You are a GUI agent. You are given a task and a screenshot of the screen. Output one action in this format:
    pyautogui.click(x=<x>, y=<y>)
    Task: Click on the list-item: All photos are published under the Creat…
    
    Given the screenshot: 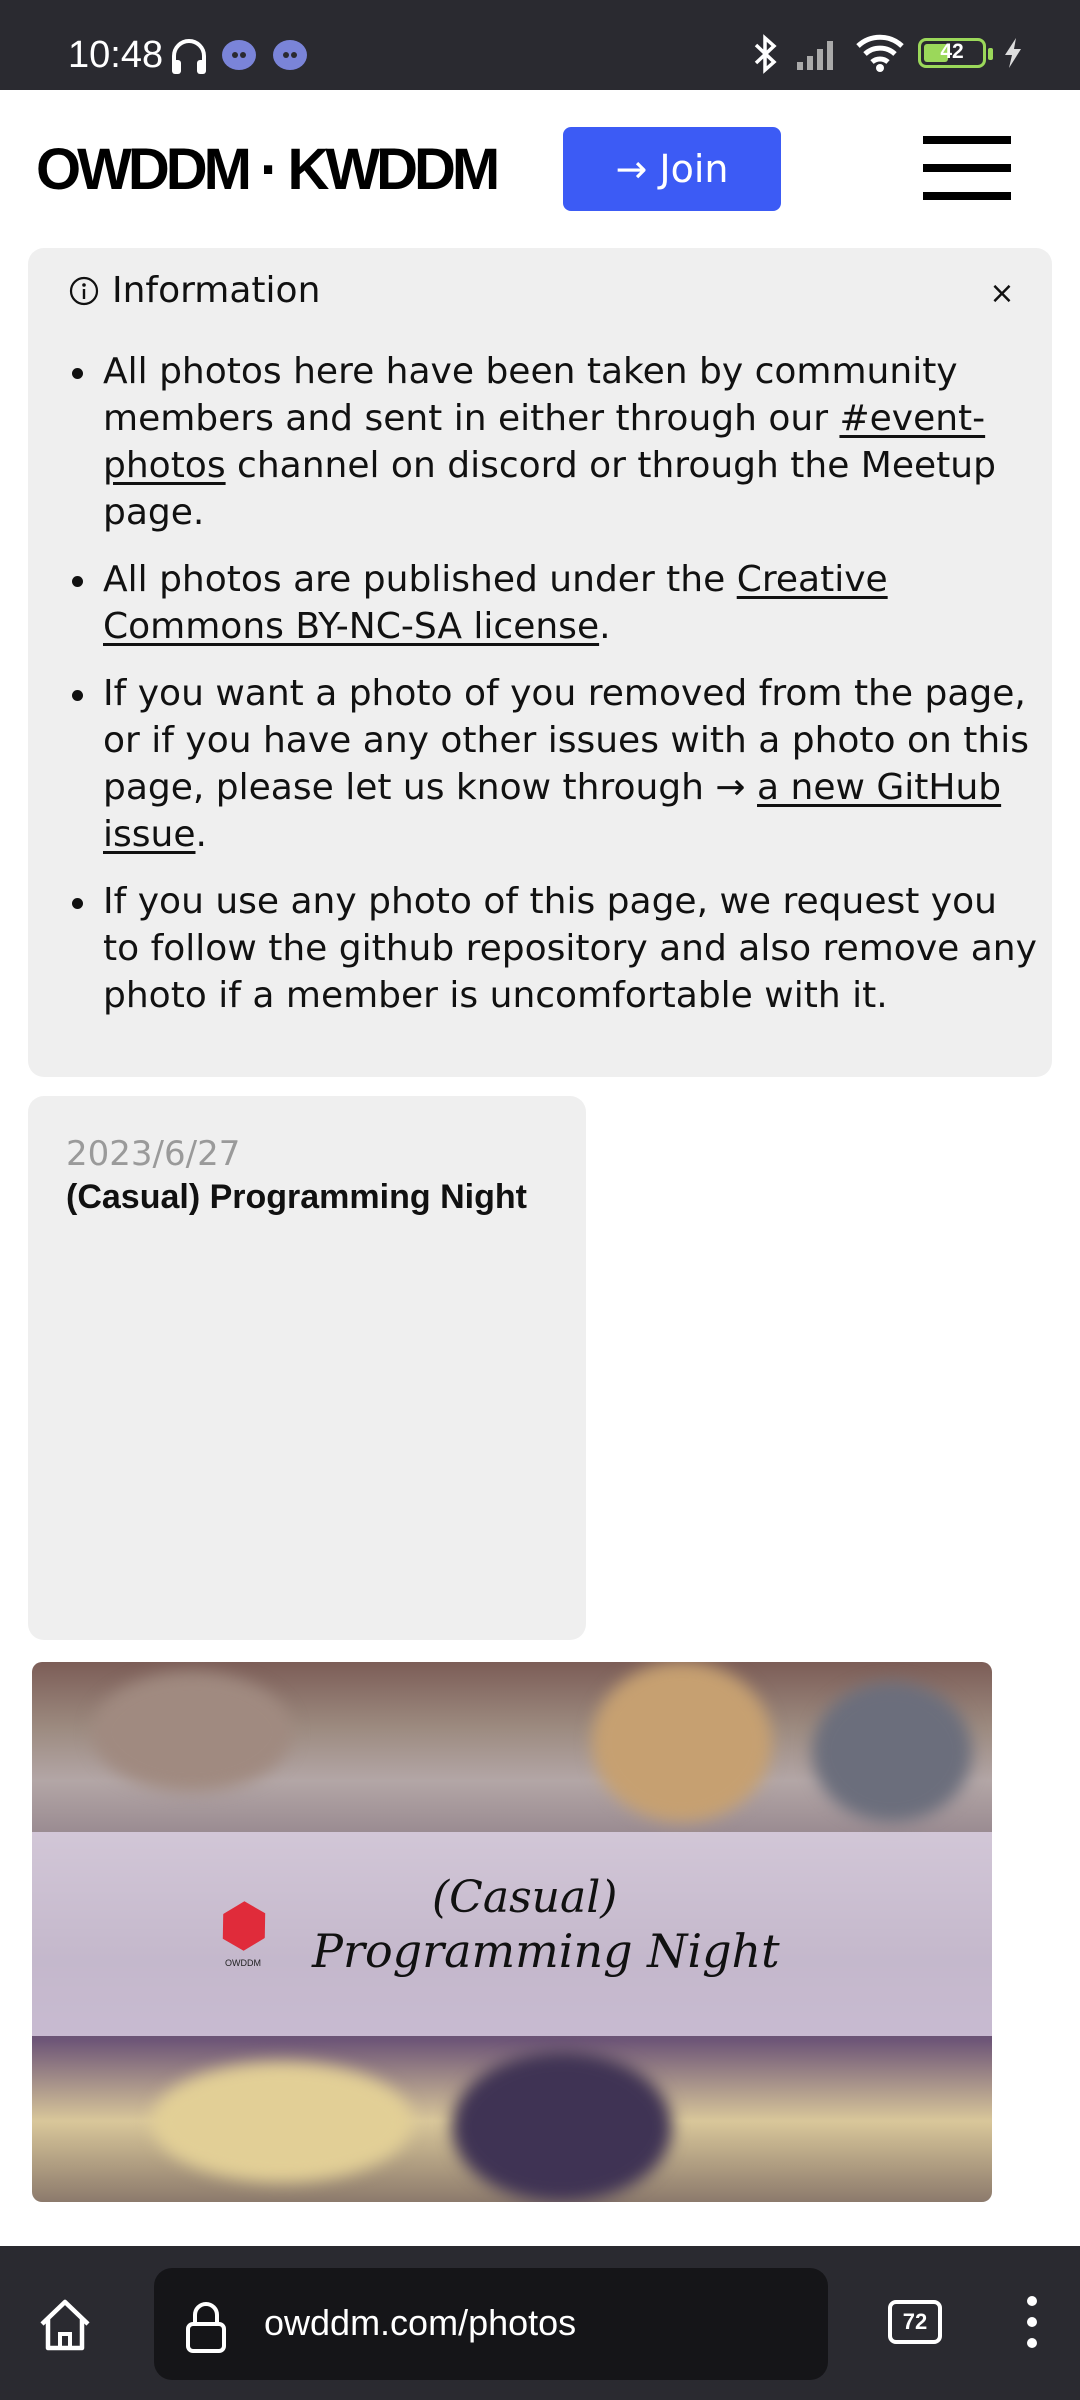 What is the action you would take?
    pyautogui.click(x=553, y=603)
    